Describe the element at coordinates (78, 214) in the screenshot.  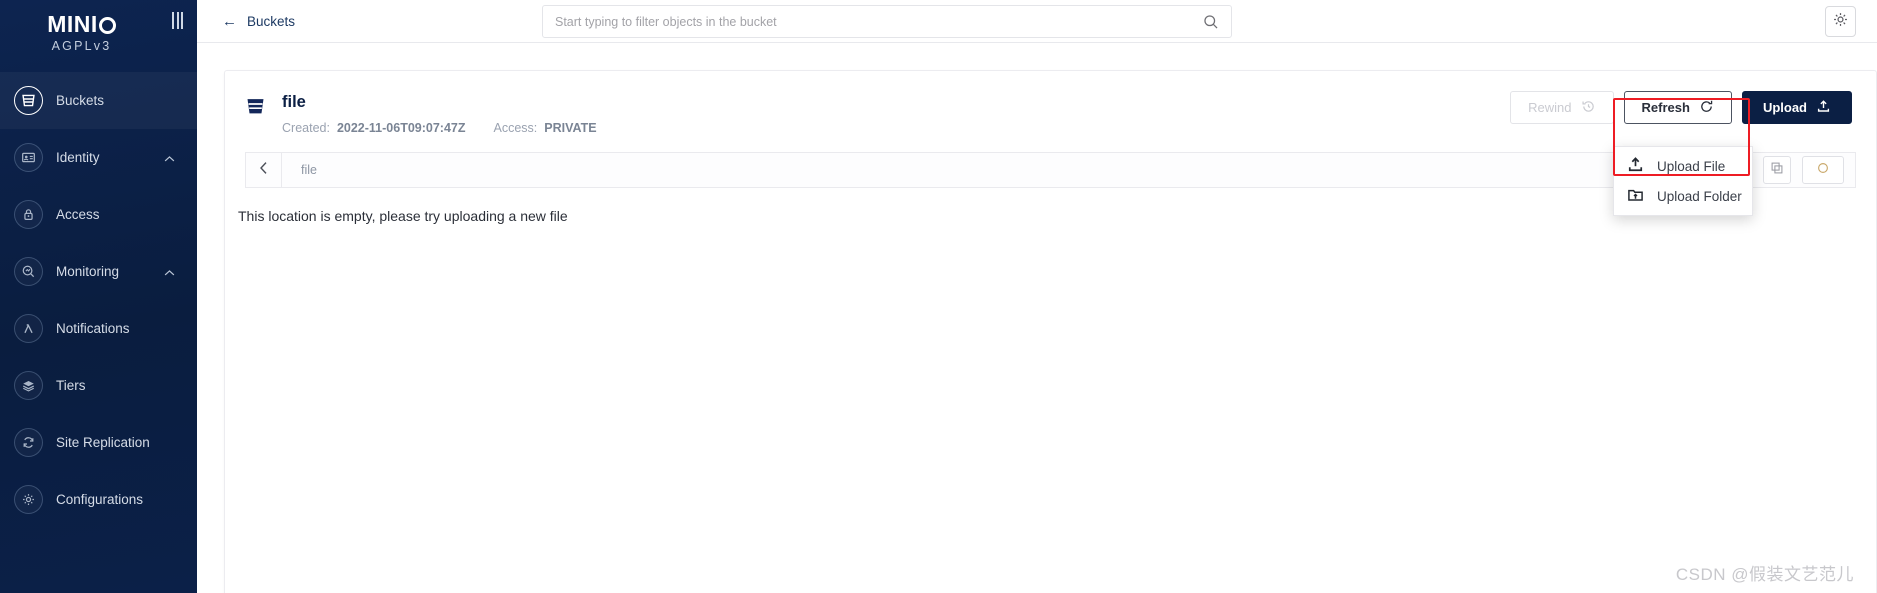
I see `sidebar-item-label: Access` at that location.